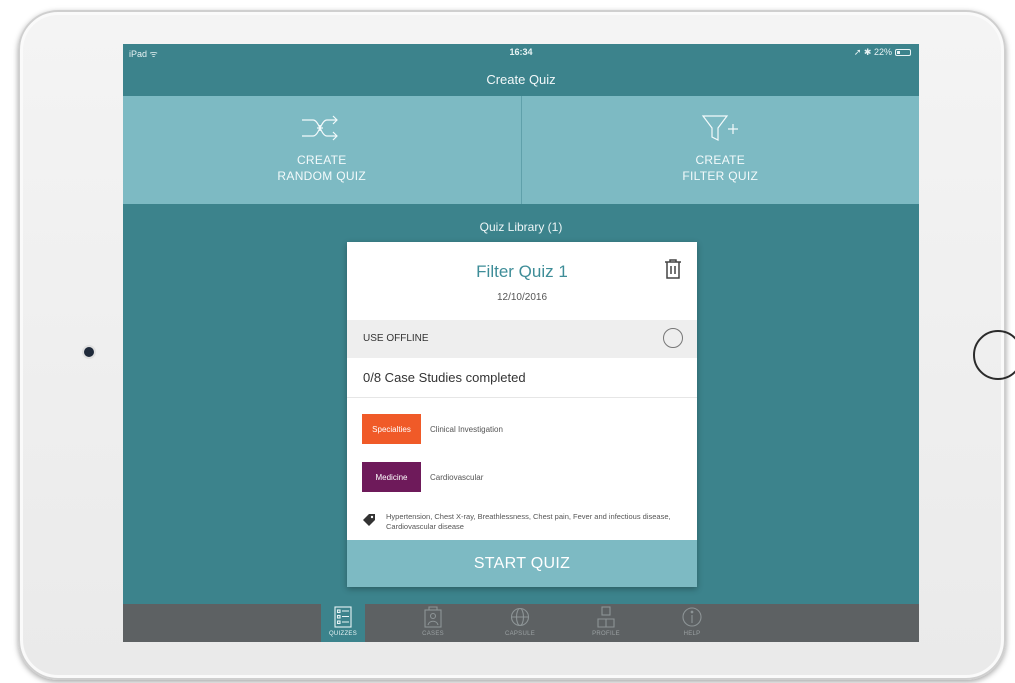  What do you see at coordinates (522, 563) in the screenshot?
I see `start-quiz-button: START QUIZ` at bounding box center [522, 563].